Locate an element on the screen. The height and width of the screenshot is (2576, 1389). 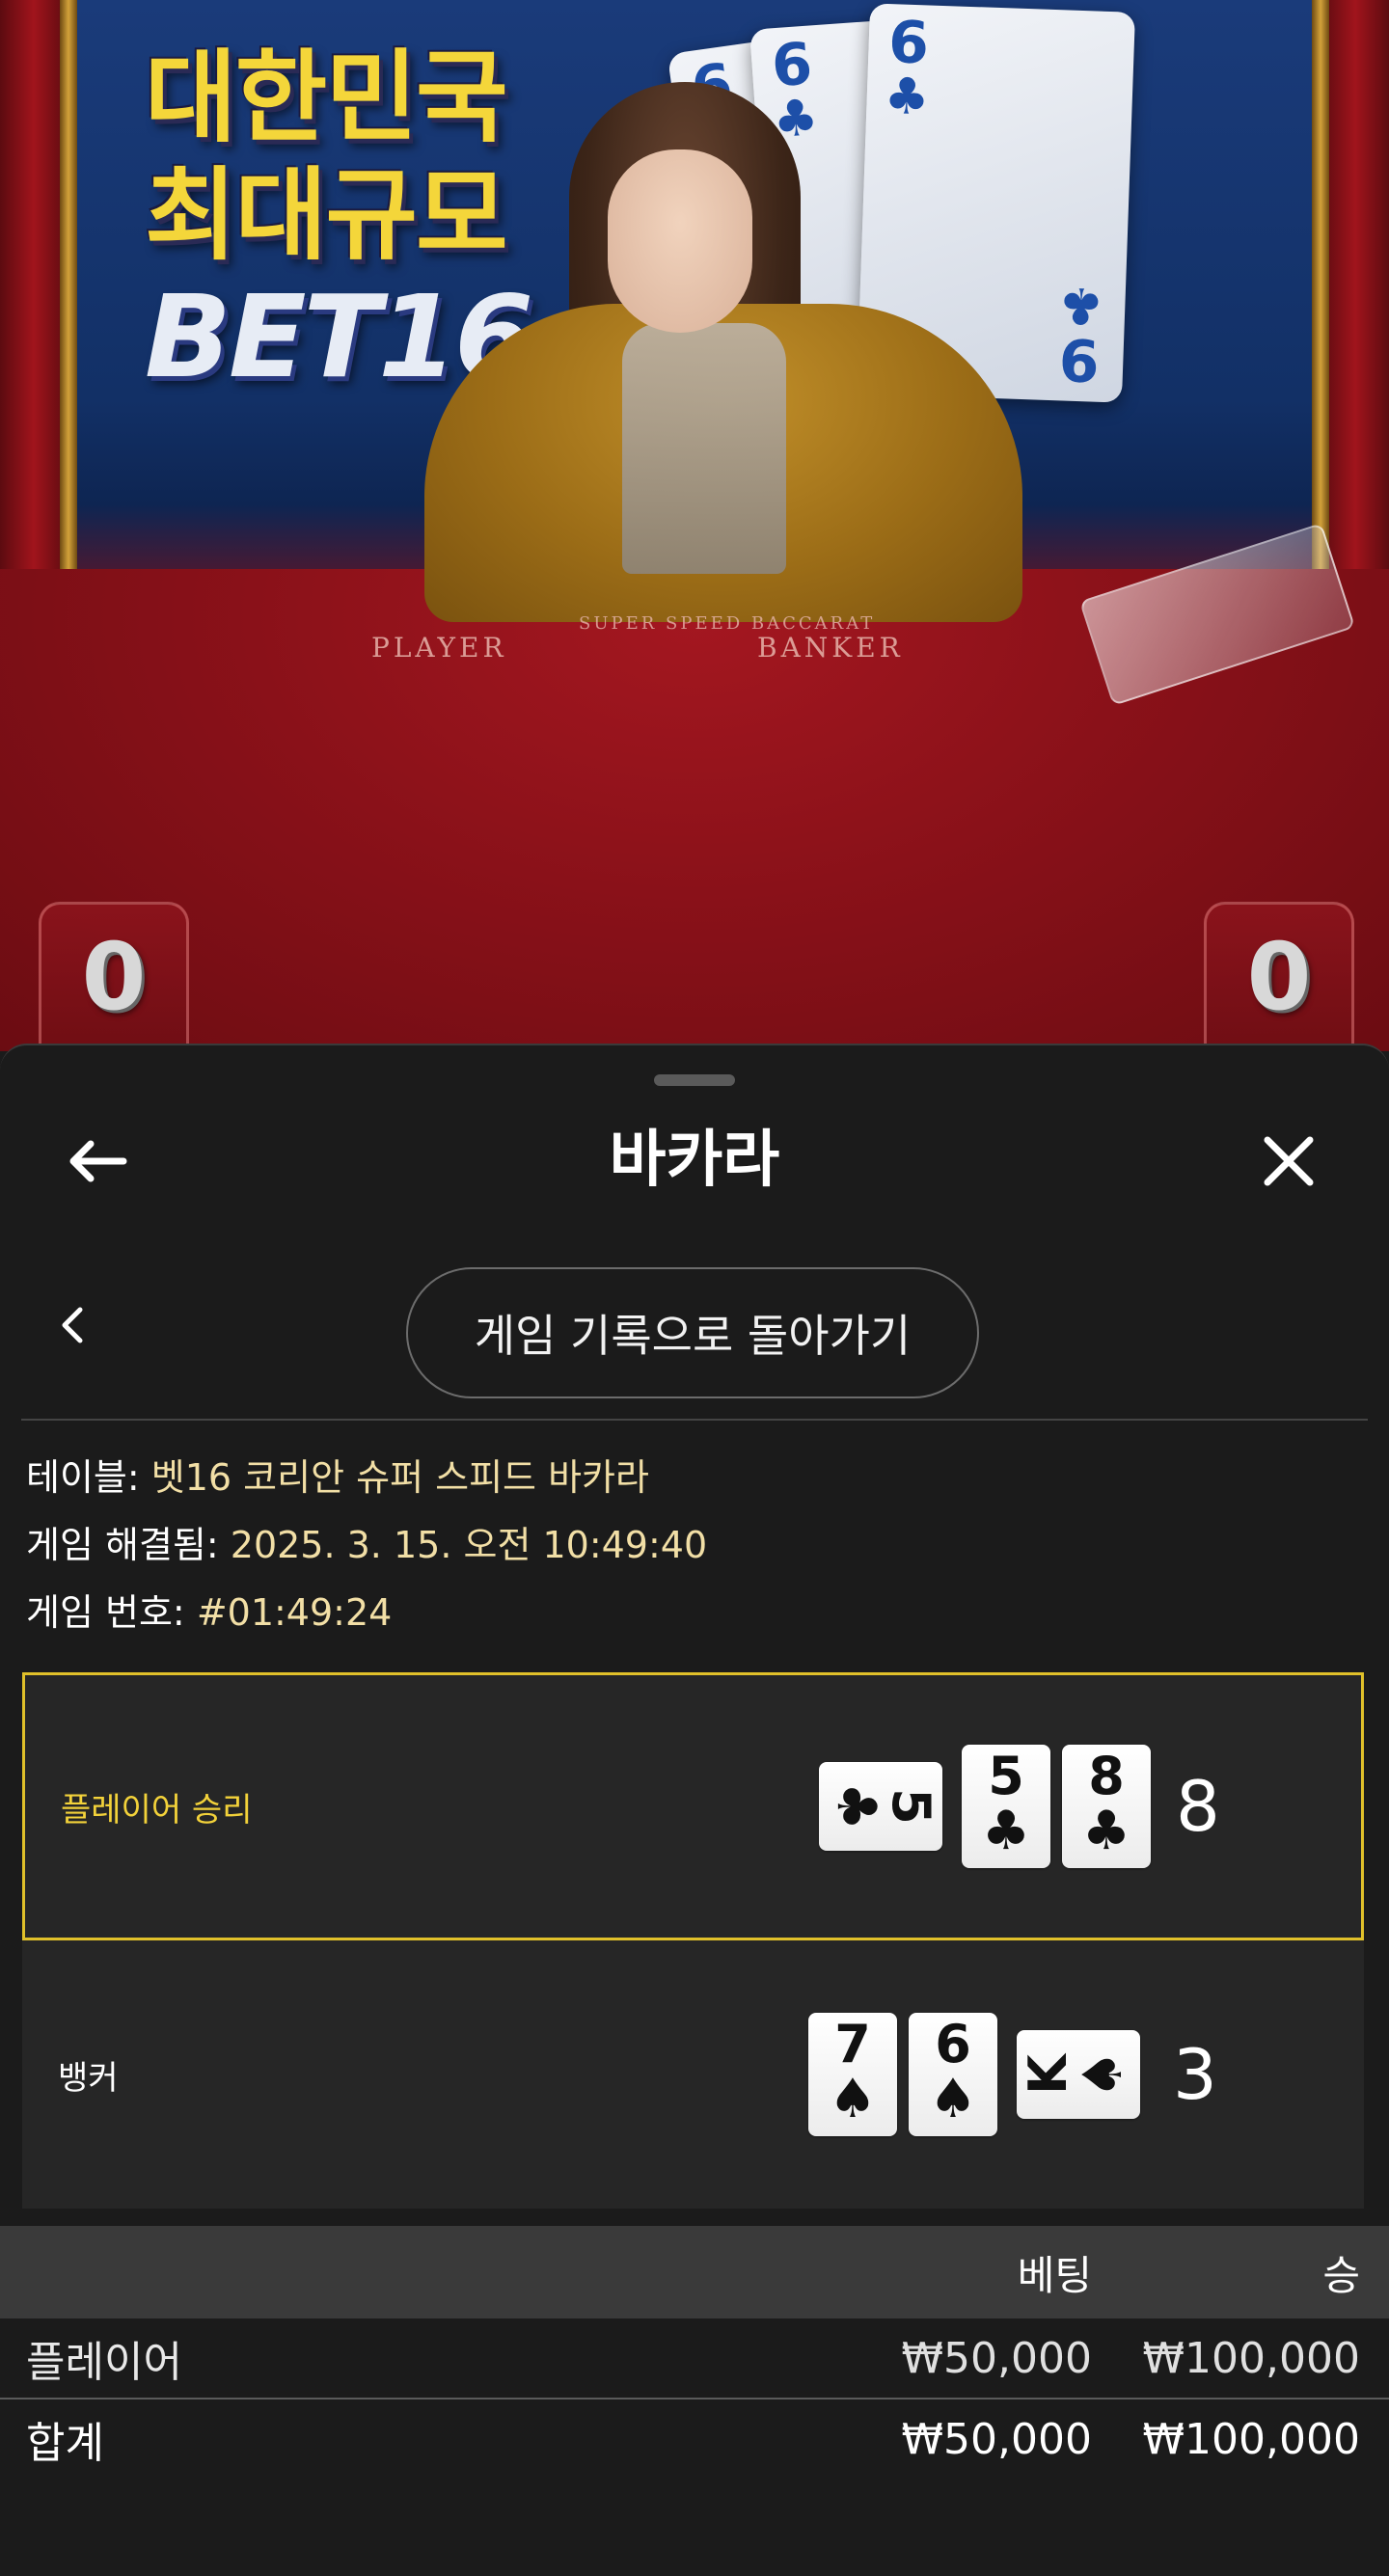
resolved-info: 게임 해결됨: 2025. 3. 15. 오전 10:49:40 is located at coordinates (366, 1545).